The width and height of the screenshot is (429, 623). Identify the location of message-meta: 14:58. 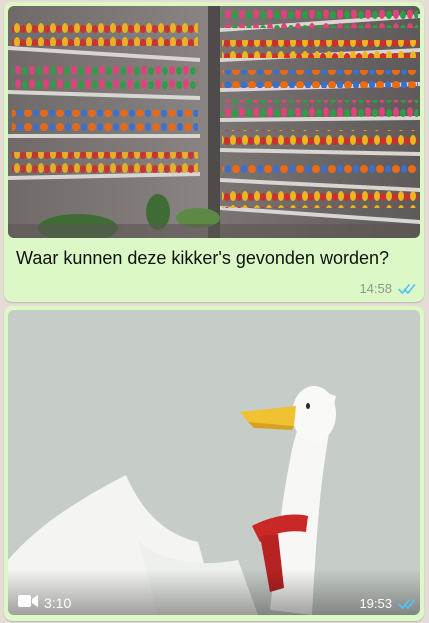
(387, 288).